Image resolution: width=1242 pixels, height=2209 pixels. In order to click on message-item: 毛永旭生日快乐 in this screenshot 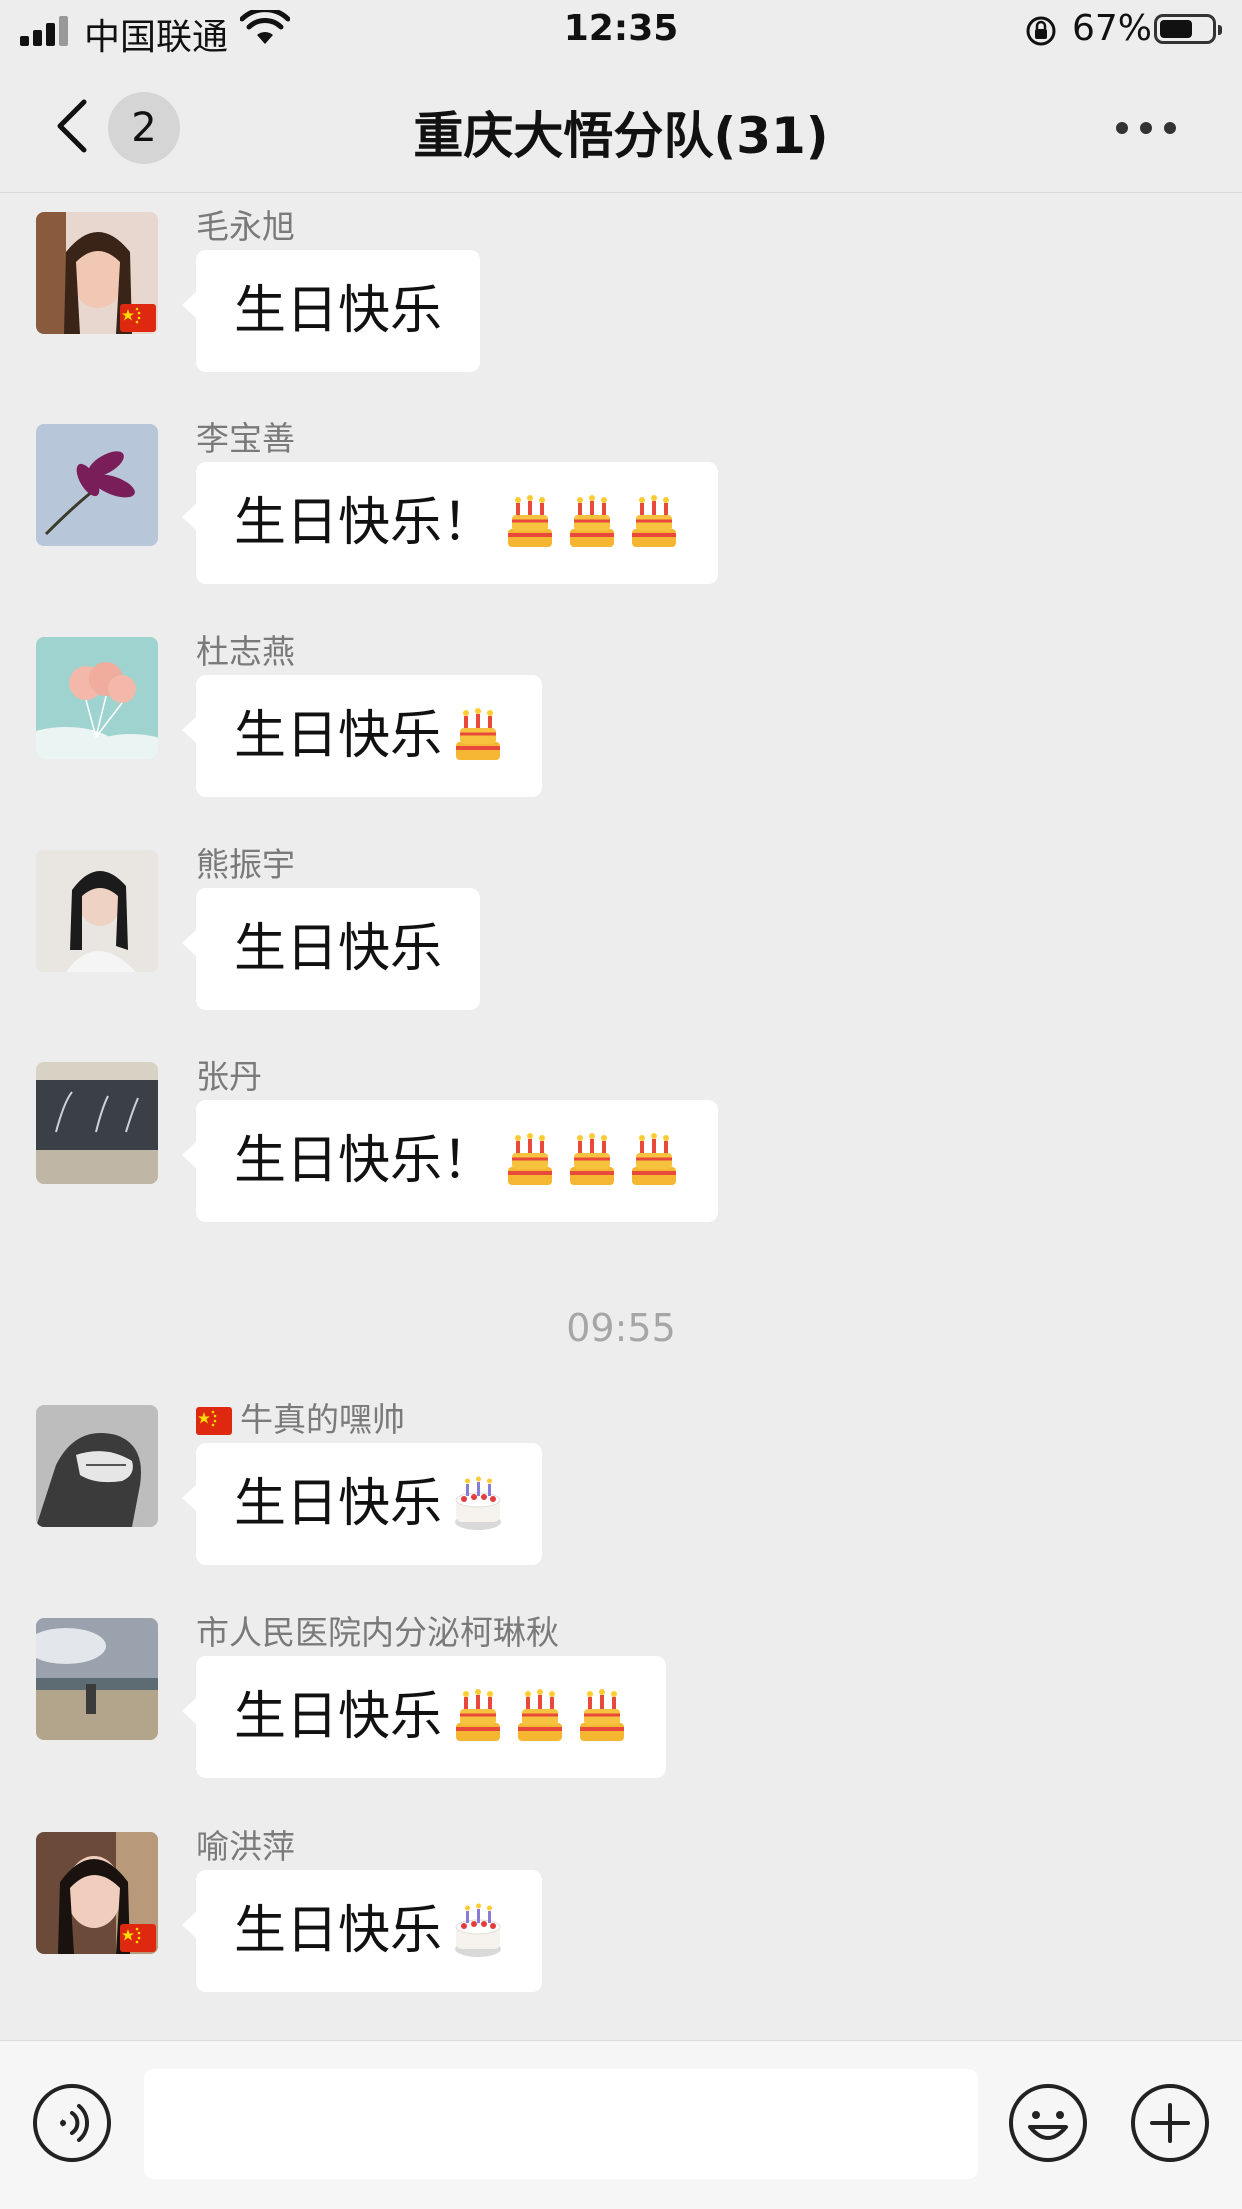, I will do `click(621, 295)`.